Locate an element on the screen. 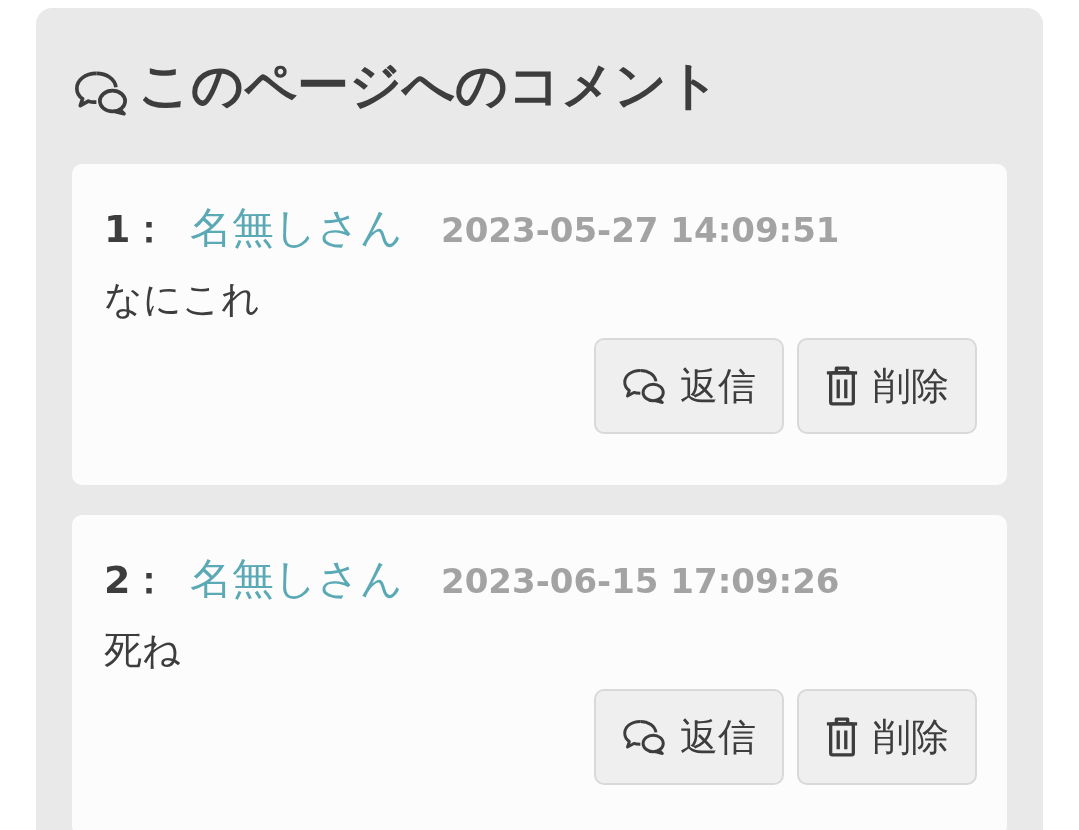  comment-number: 2： is located at coordinates (137, 580).